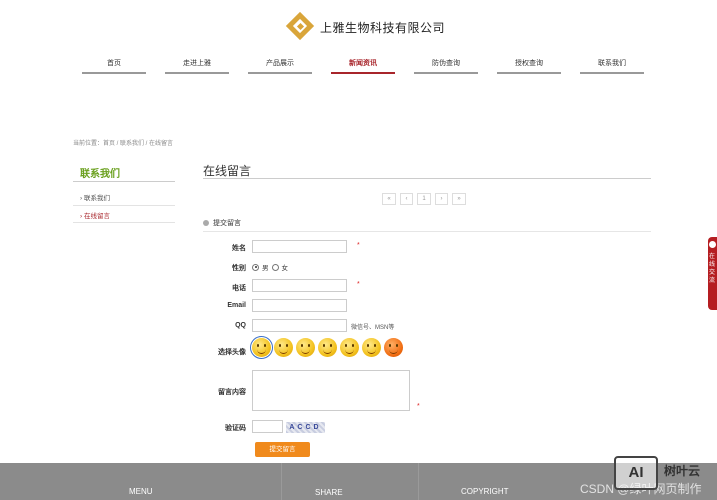 Image resolution: width=717 pixels, height=500 pixels. What do you see at coordinates (227, 223) in the screenshot?
I see `section-title-text: 提交留言` at bounding box center [227, 223].